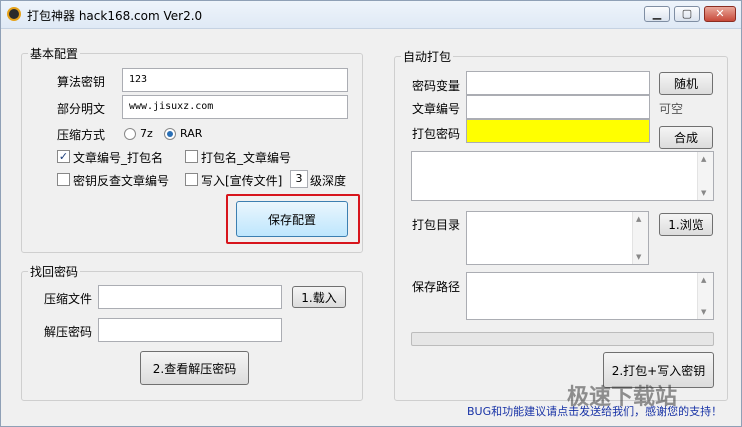 Image resolution: width=742 pixels, height=427 pixels. What do you see at coordinates (436, 287) in the screenshot?
I see `save-path-label: 保存路径` at bounding box center [436, 287].